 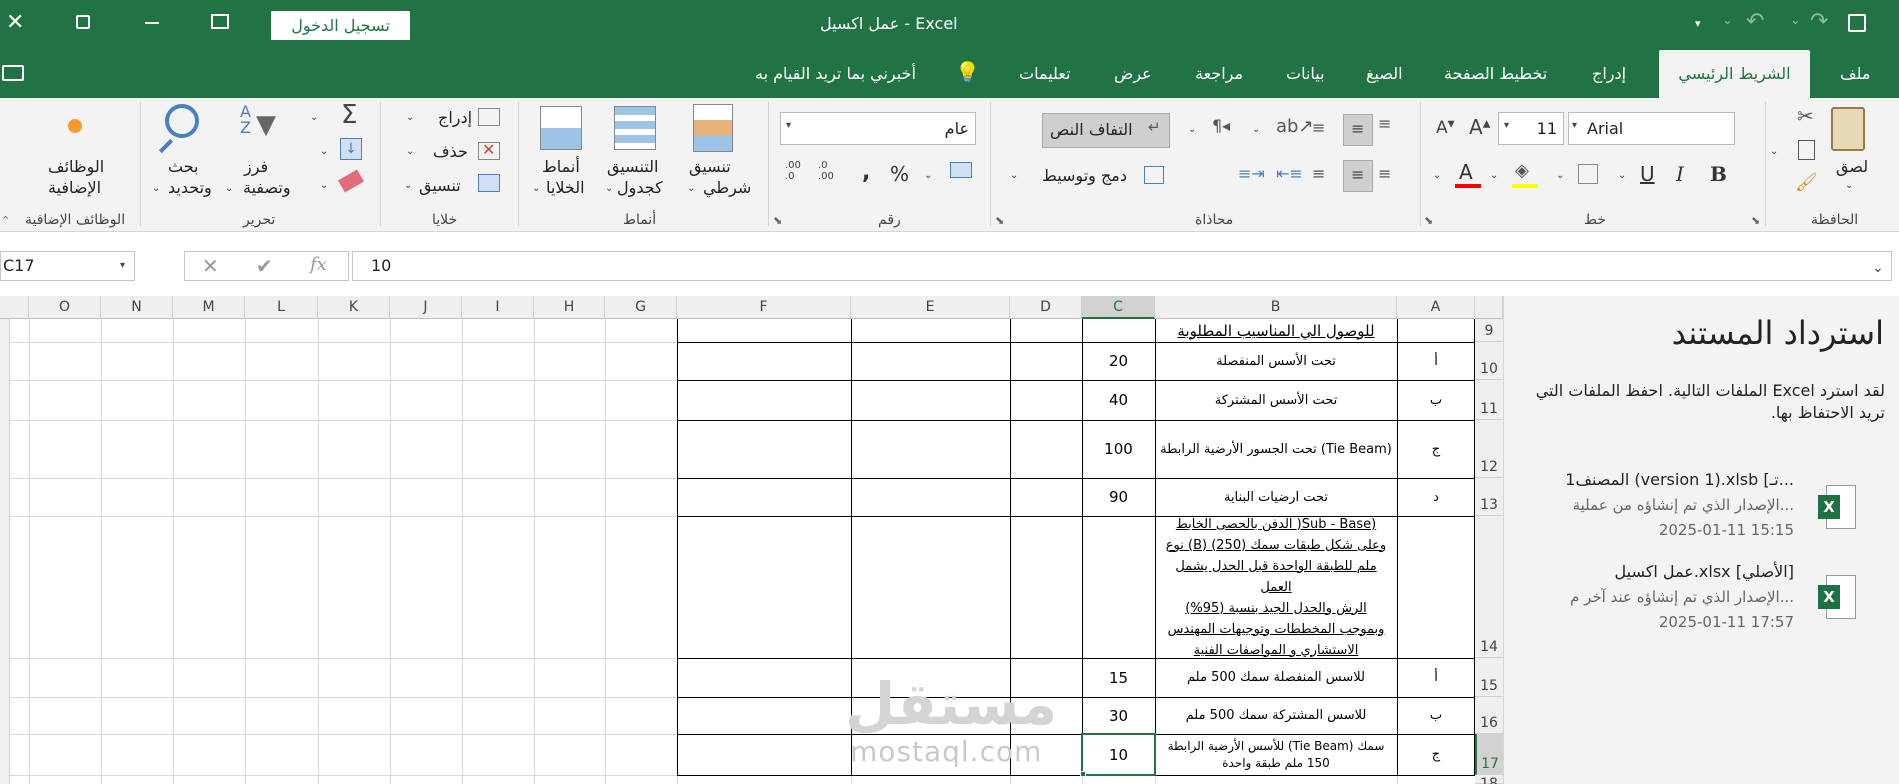 I want to click on row-header: 12, so click(x=1489, y=449).